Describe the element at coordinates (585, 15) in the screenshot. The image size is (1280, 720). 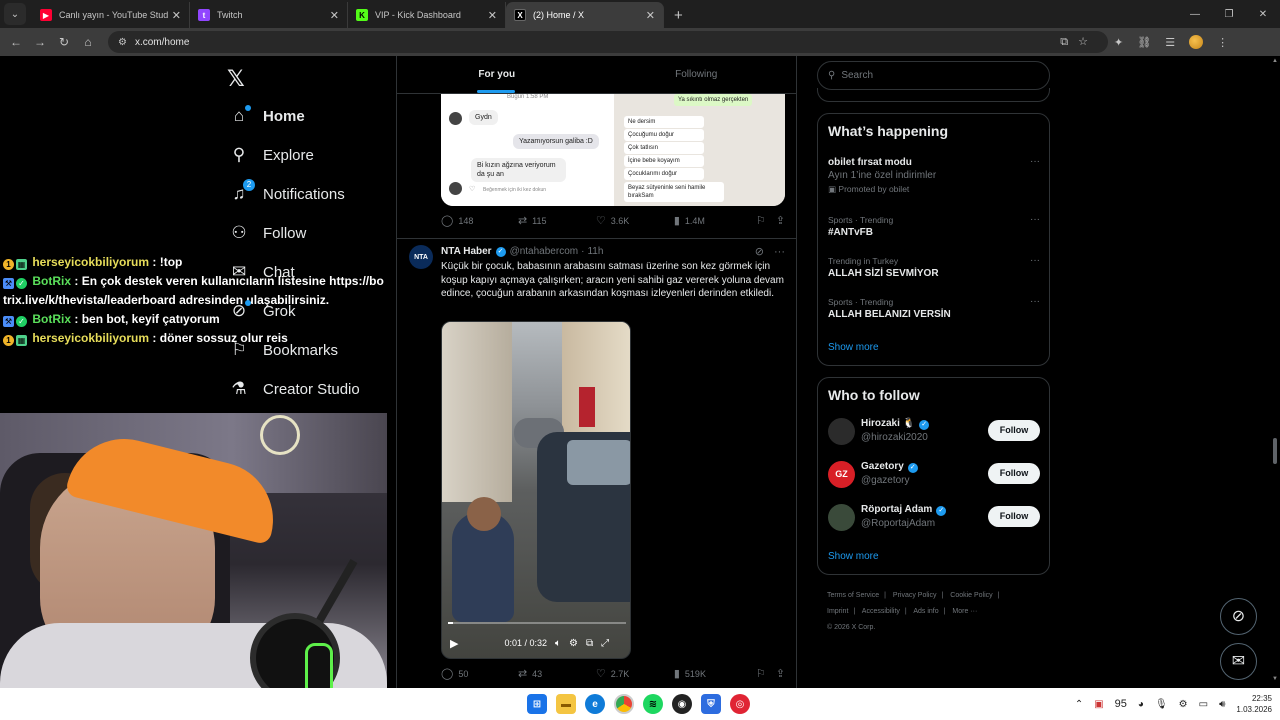
I see `tab-x-home: X (2) Home / X ✕` at that location.